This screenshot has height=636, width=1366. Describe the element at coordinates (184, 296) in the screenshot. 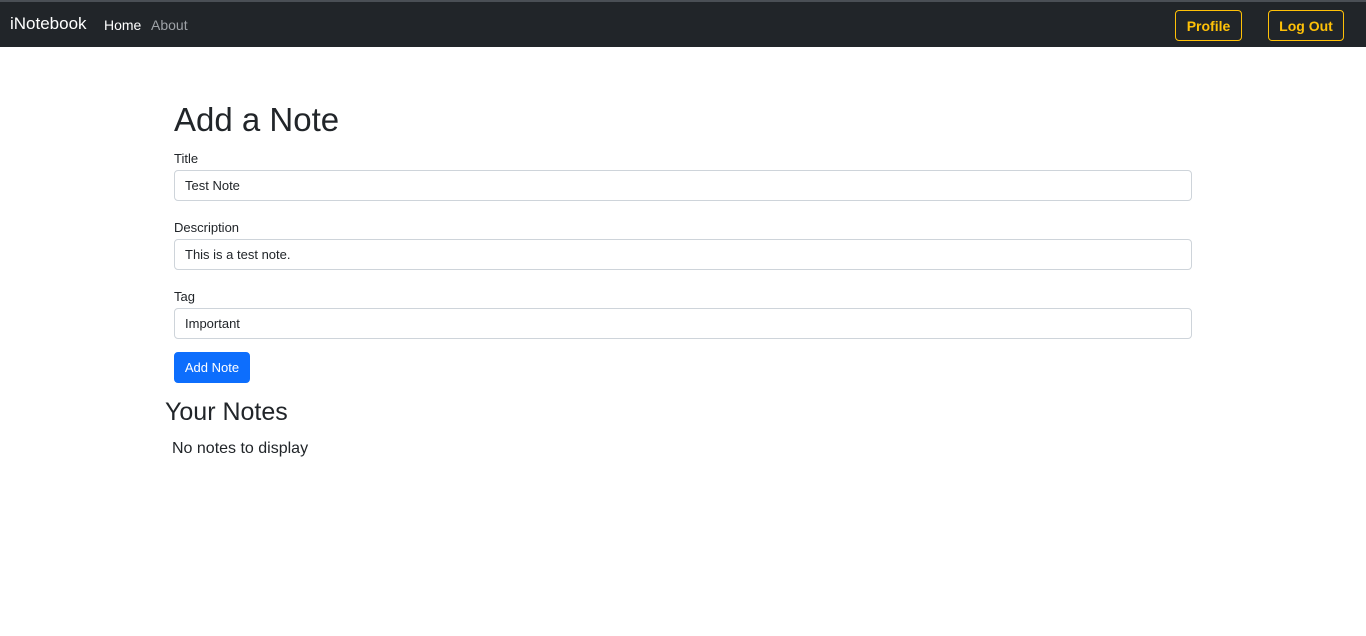

I see `tag-label: Tag` at that location.